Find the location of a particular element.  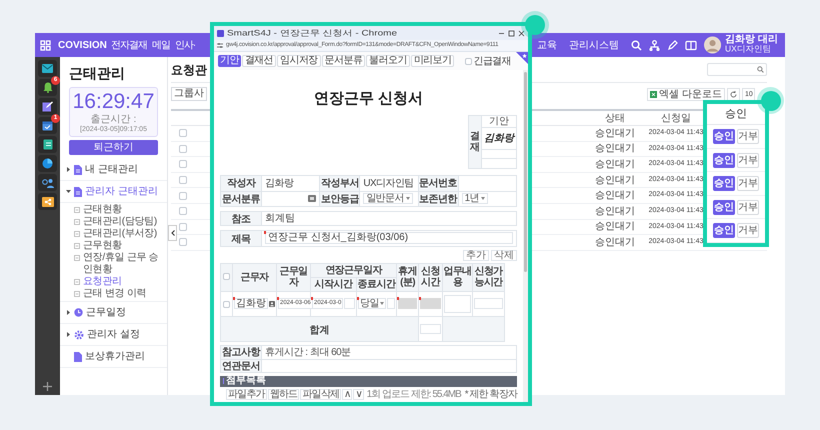

toolbar-button: 결재선 is located at coordinates (259, 61).